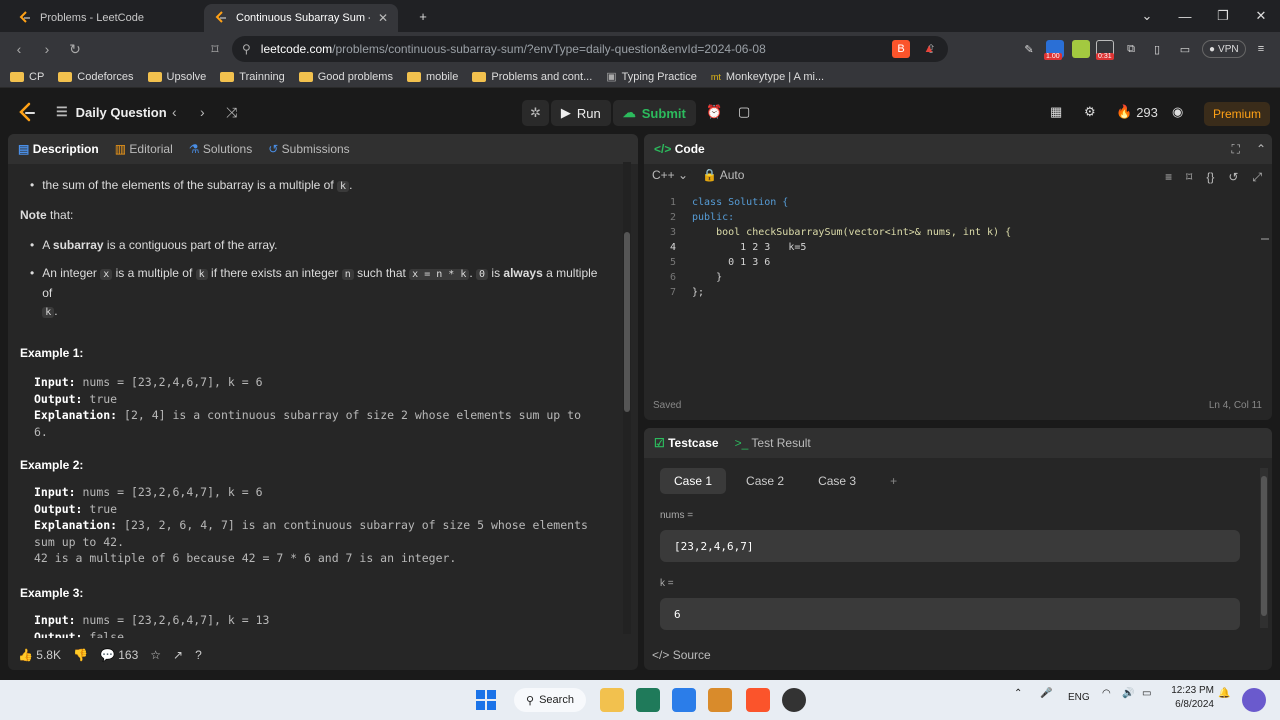  Describe the element at coordinates (535, 113) in the screenshot. I see `debug-button: ✲` at that location.